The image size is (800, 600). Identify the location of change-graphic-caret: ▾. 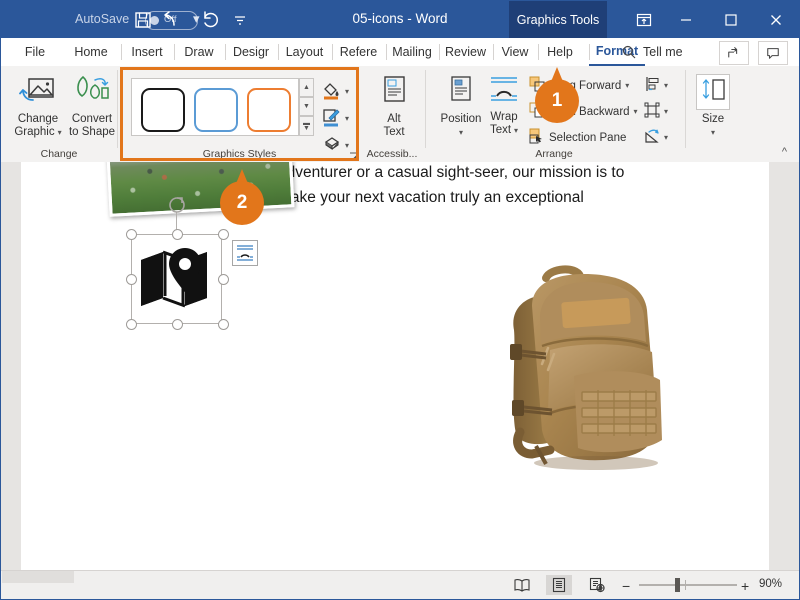
(60, 132).